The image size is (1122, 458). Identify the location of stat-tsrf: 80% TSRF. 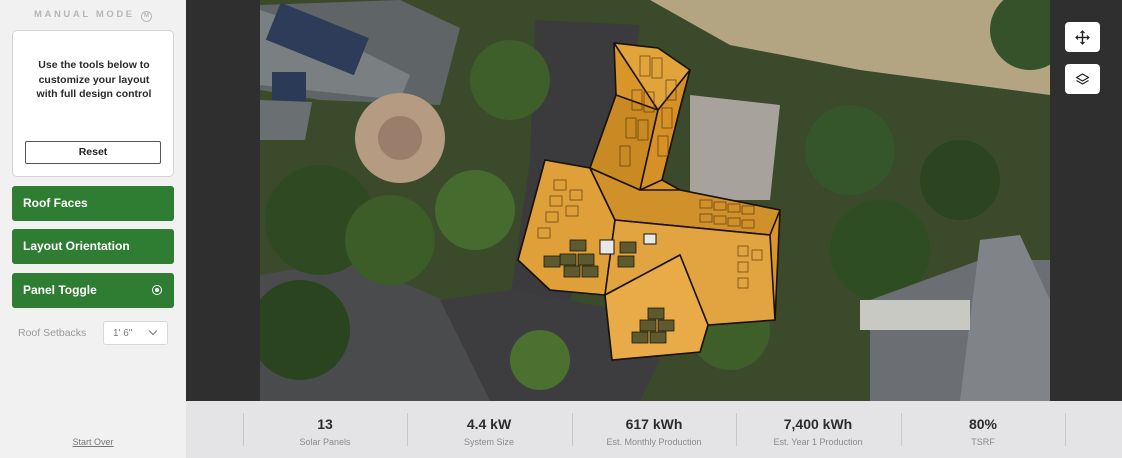
(983, 429).